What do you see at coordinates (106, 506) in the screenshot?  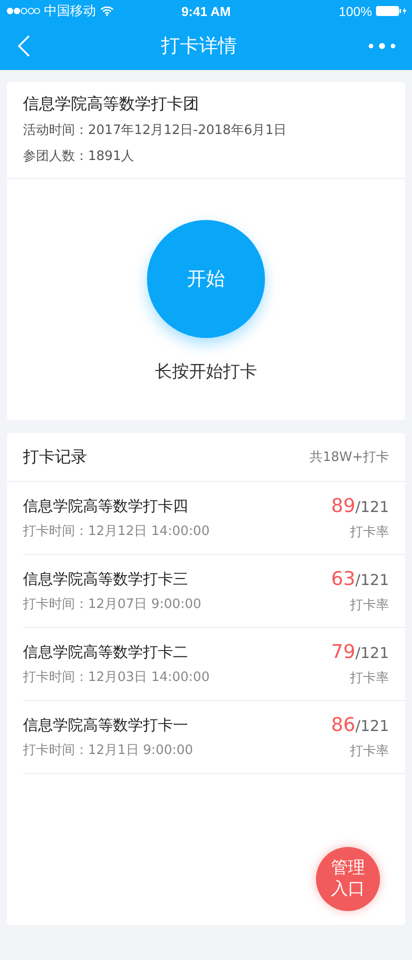 I see `record-name: 信息学院高等数学打卡四` at bounding box center [106, 506].